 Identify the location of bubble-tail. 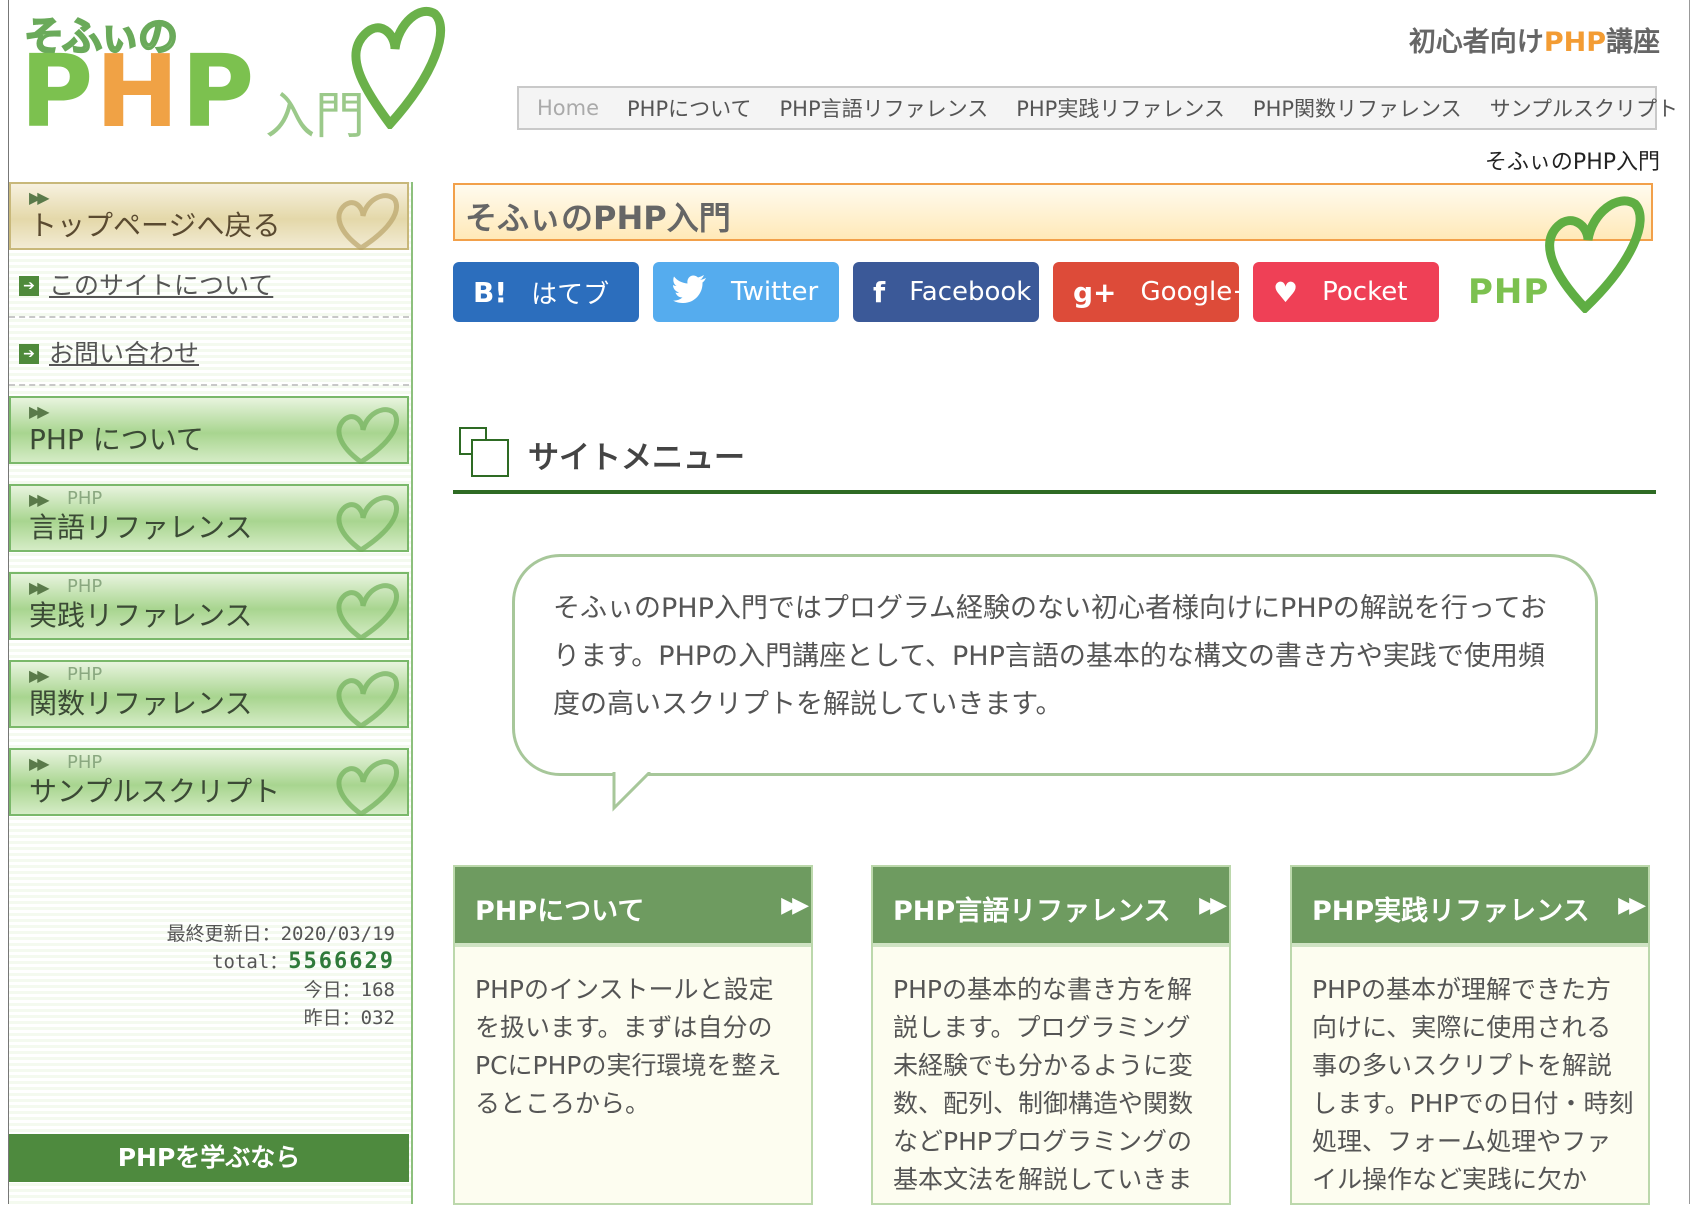
(632, 792).